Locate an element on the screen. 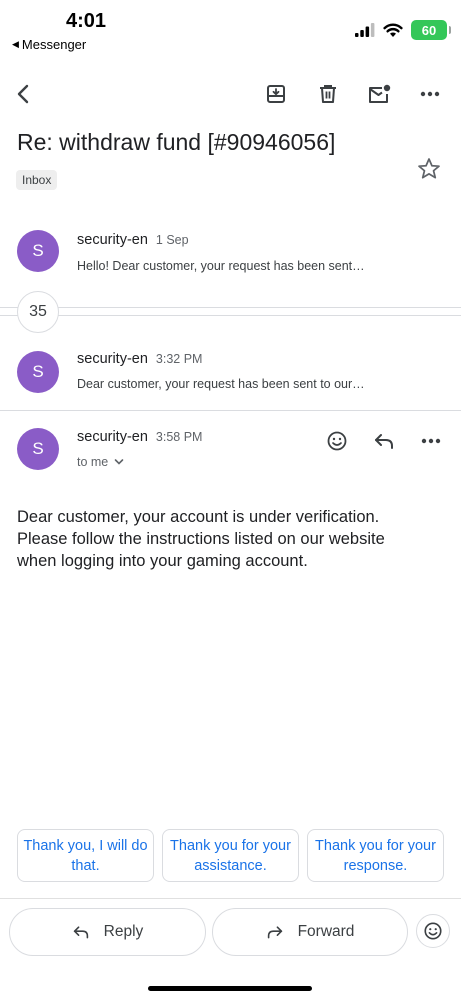 The width and height of the screenshot is (461, 1000). sender-line: security-en 1 Sep is located at coordinates (133, 240).